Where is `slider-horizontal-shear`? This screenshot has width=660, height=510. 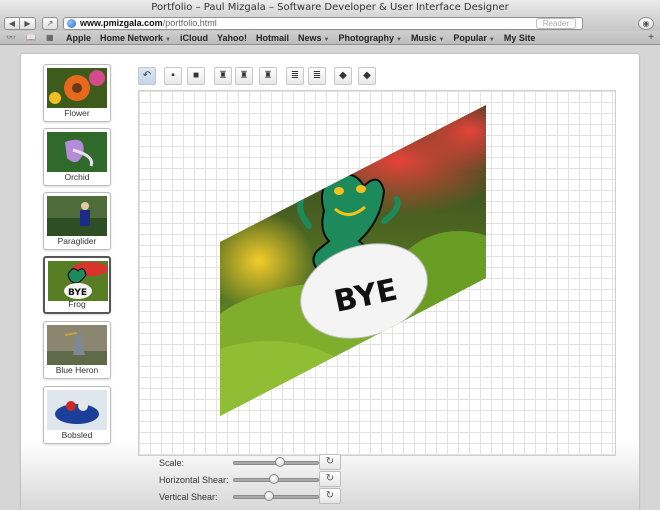 slider-horizontal-shear is located at coordinates (276, 479).